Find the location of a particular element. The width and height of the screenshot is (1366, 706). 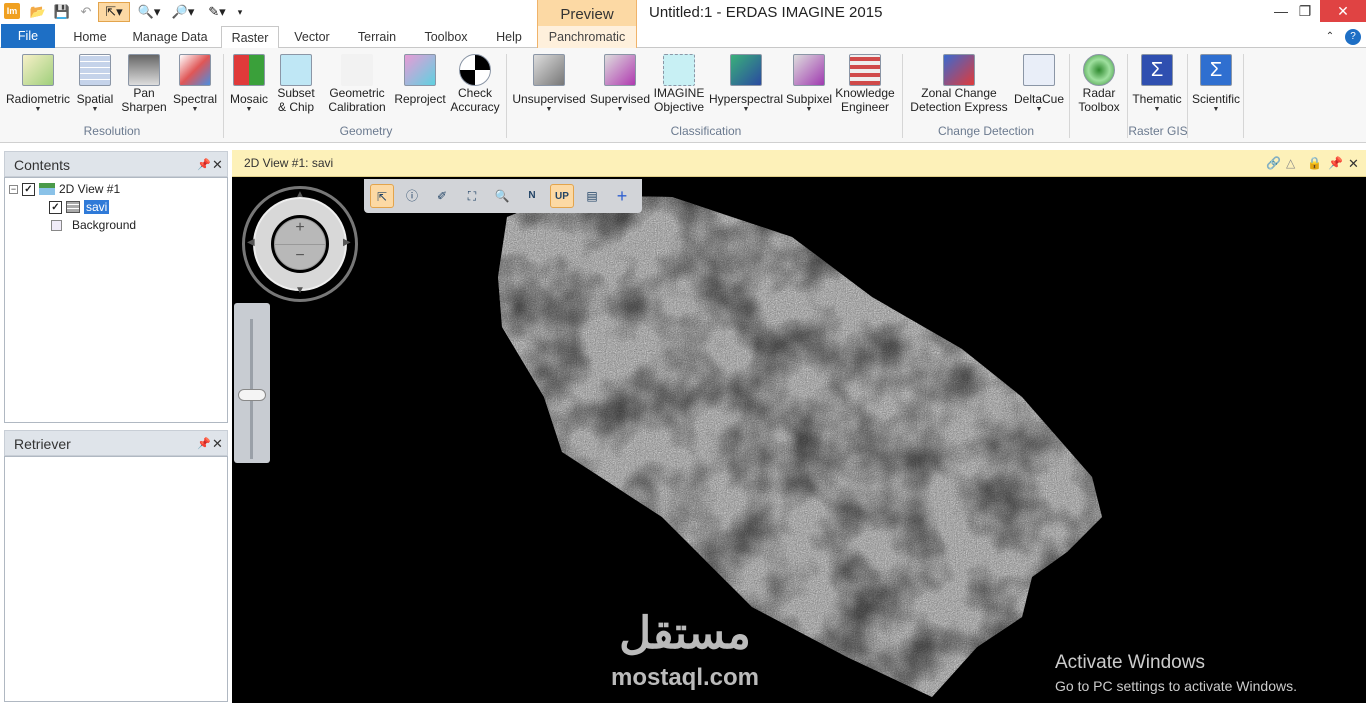

thematic-button: Σ Thematic ▼ is located at coordinates (1157, 83).